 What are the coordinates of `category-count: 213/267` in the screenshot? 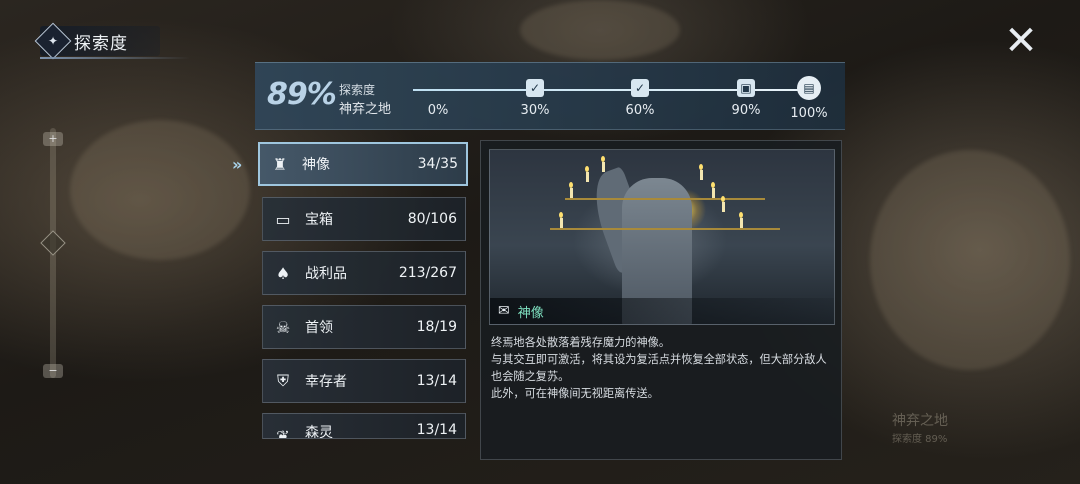 It's located at (427, 273).